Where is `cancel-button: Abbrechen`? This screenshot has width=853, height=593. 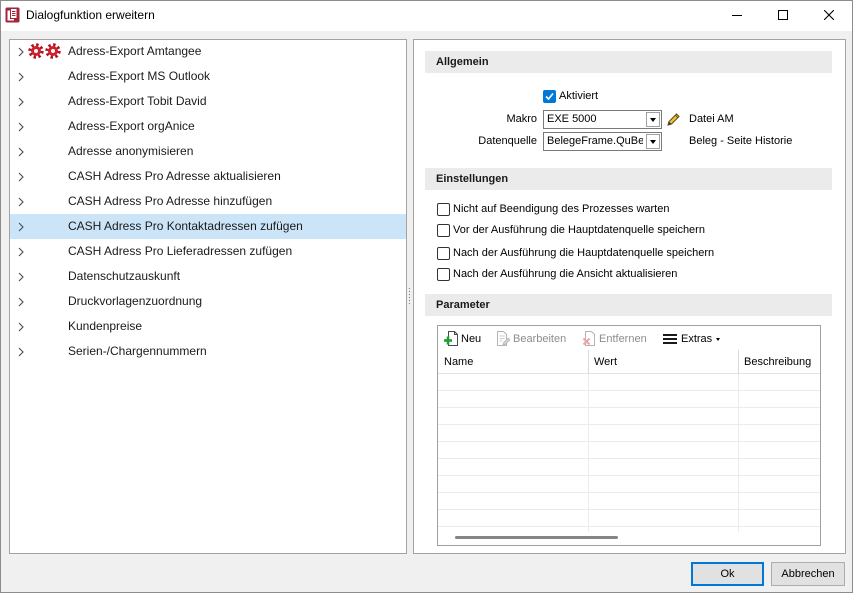 cancel-button: Abbrechen is located at coordinates (808, 574).